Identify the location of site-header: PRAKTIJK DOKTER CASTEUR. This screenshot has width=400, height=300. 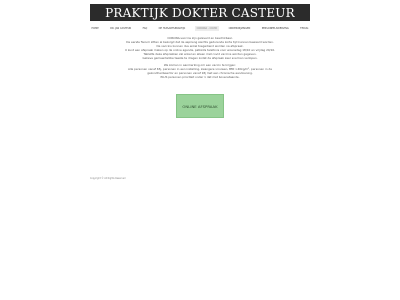
(200, 12).